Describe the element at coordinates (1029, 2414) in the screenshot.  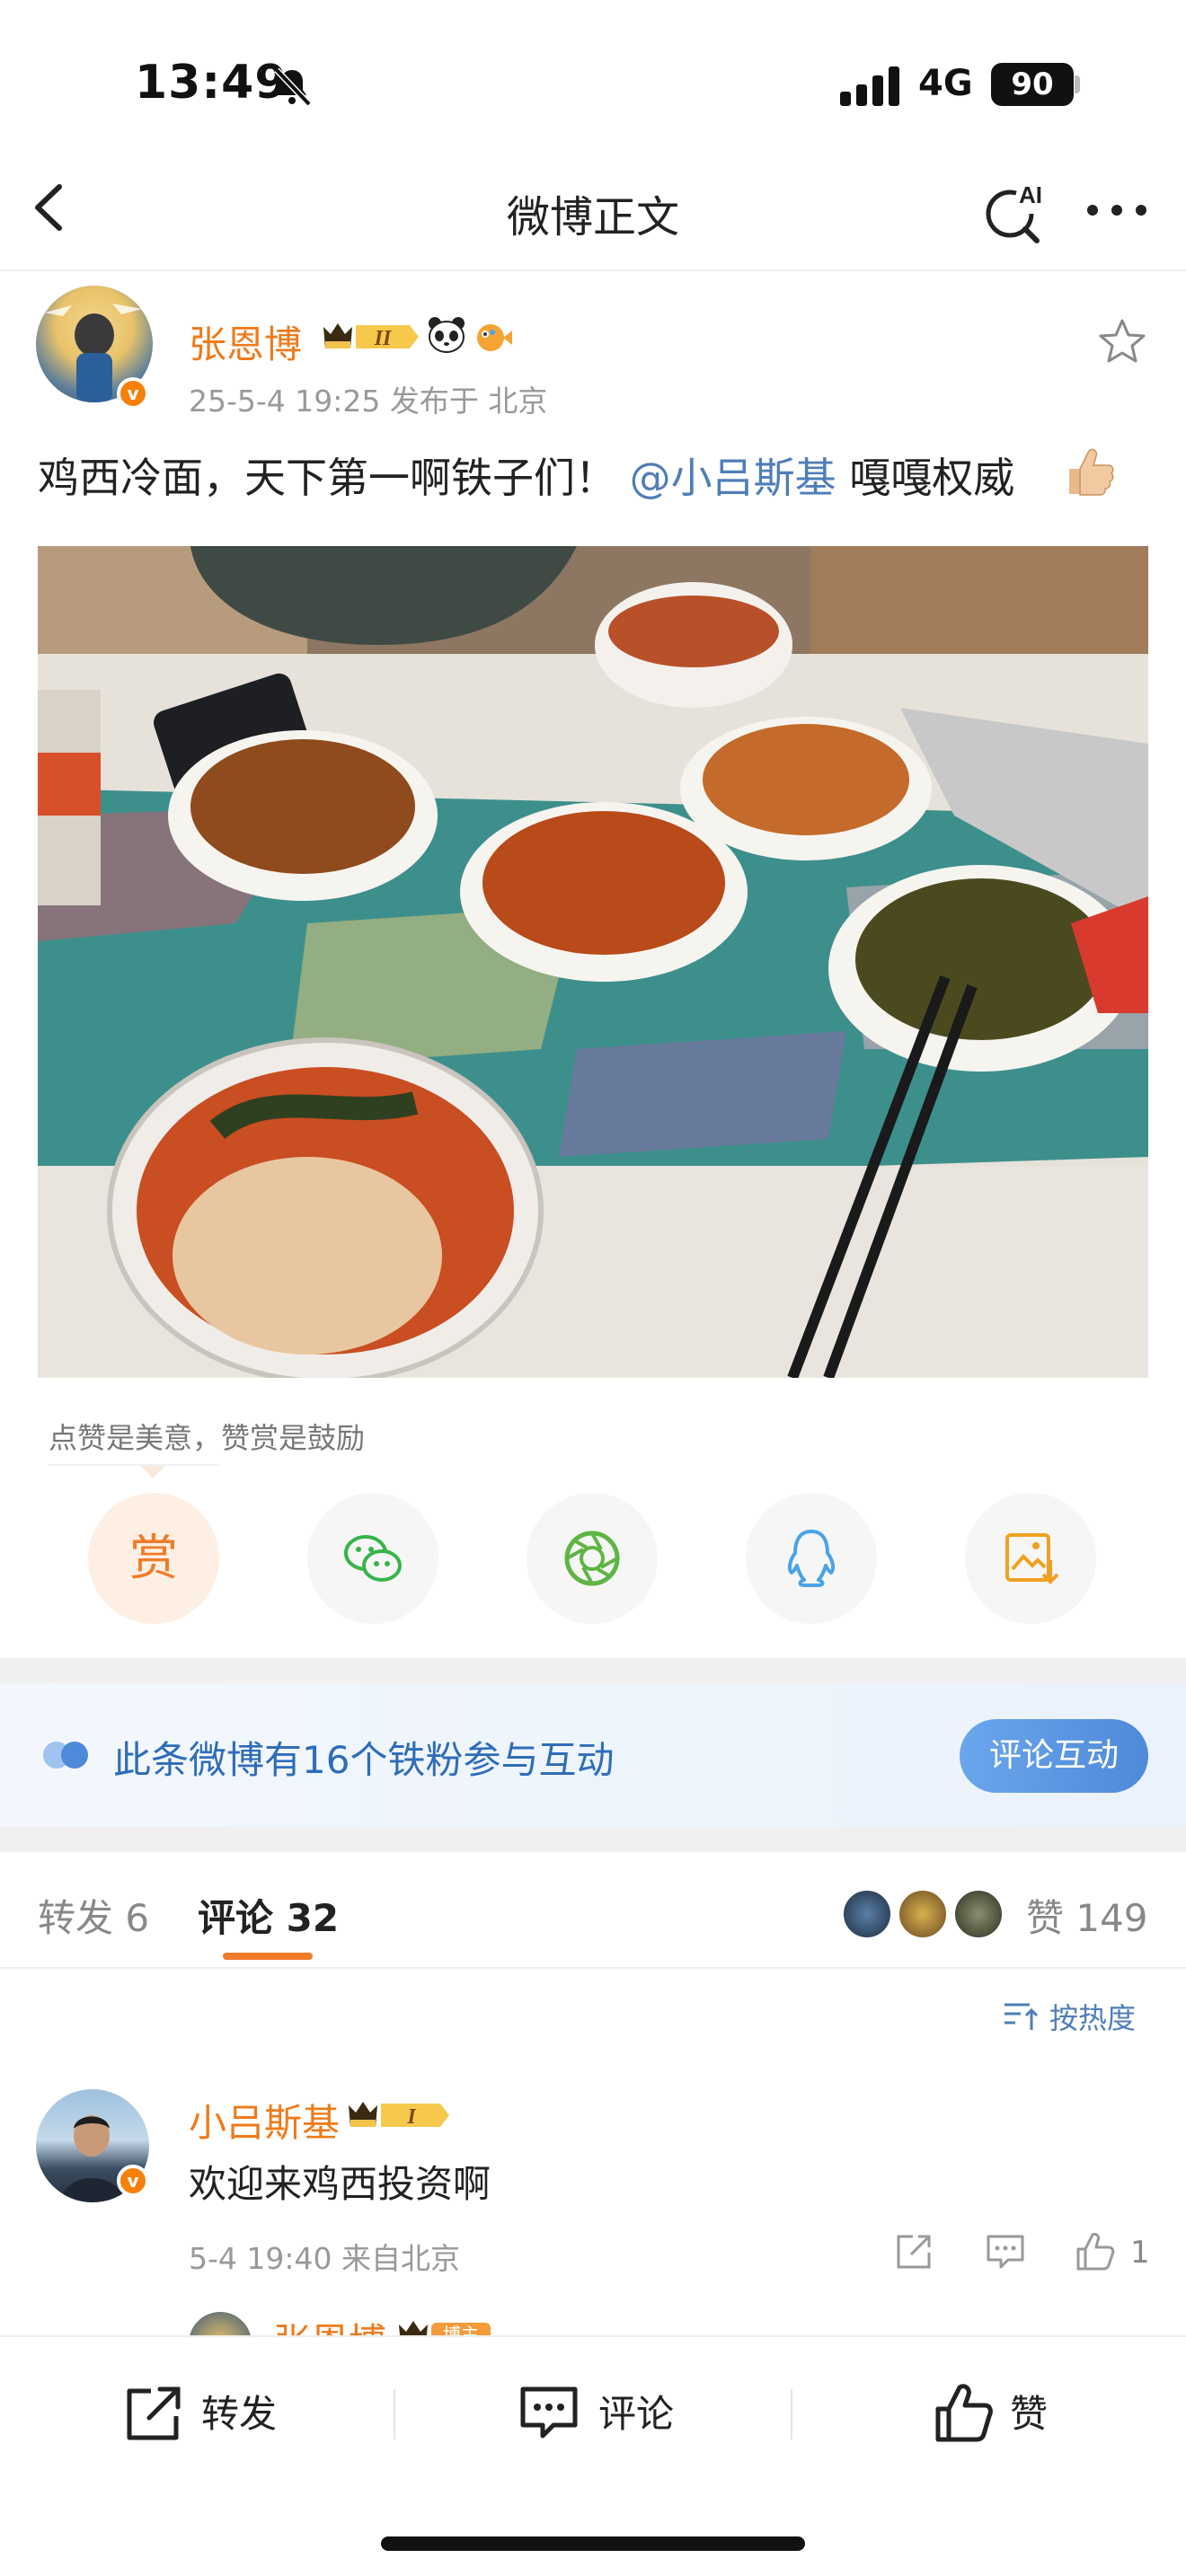
I see `like-button: 赞` at that location.